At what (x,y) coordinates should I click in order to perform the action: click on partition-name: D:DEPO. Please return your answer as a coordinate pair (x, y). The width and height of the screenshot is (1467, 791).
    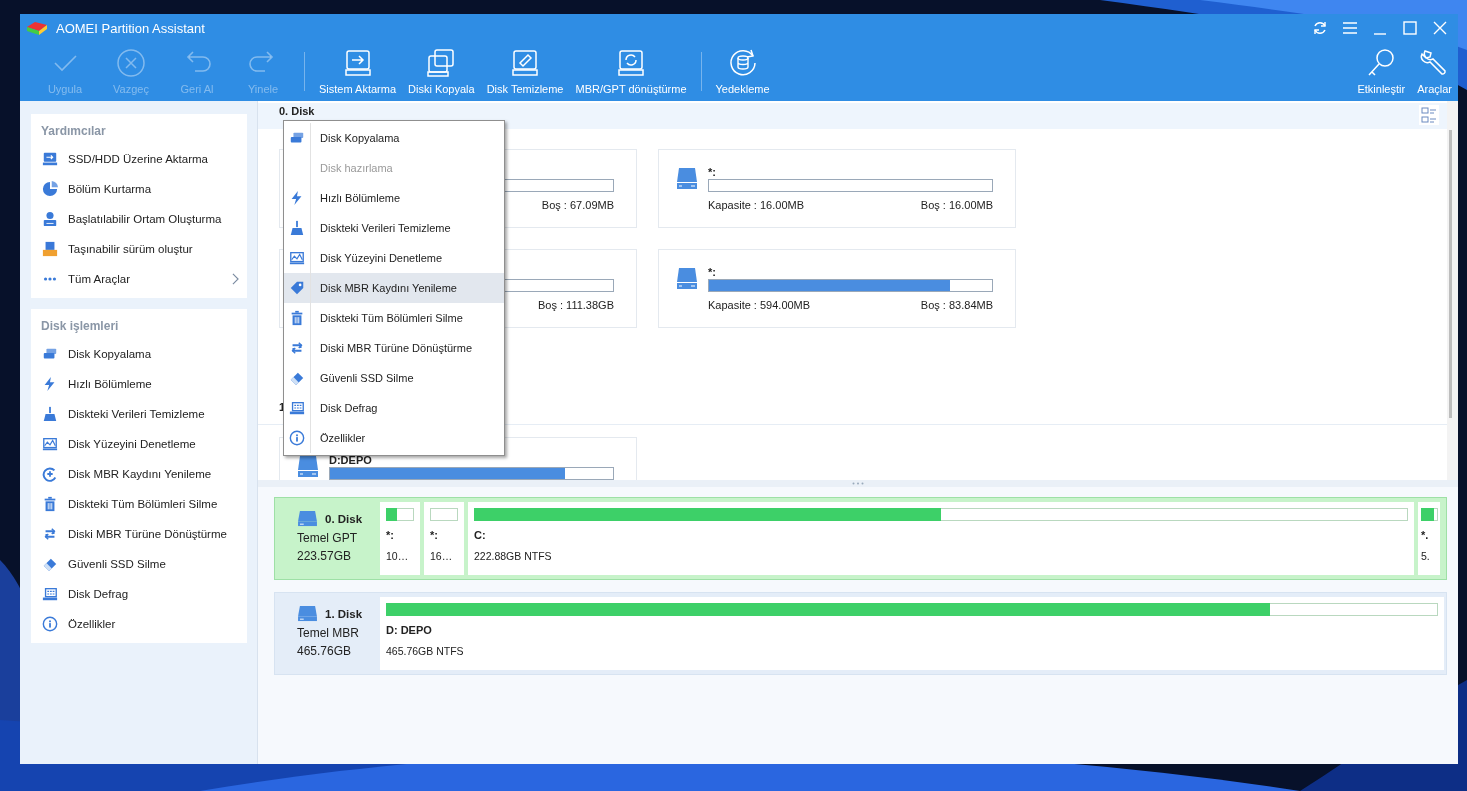
    Looking at the image, I should click on (351, 460).